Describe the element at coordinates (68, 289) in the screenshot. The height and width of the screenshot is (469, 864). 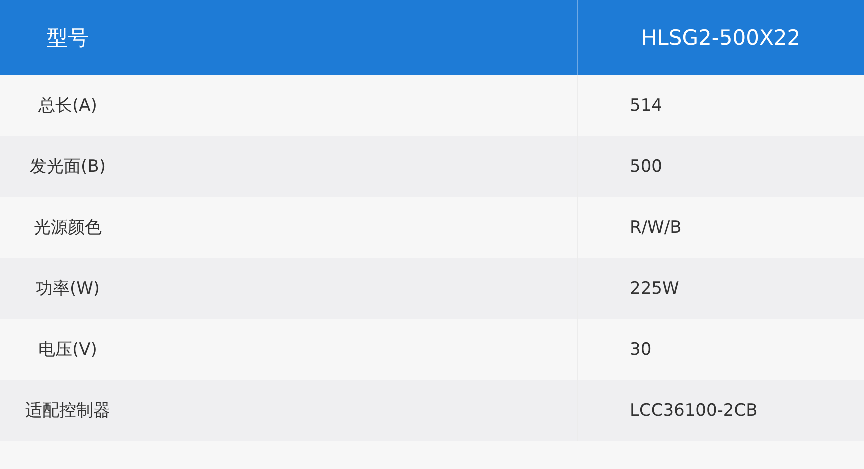
I see `row-label: 功率(W)` at that location.